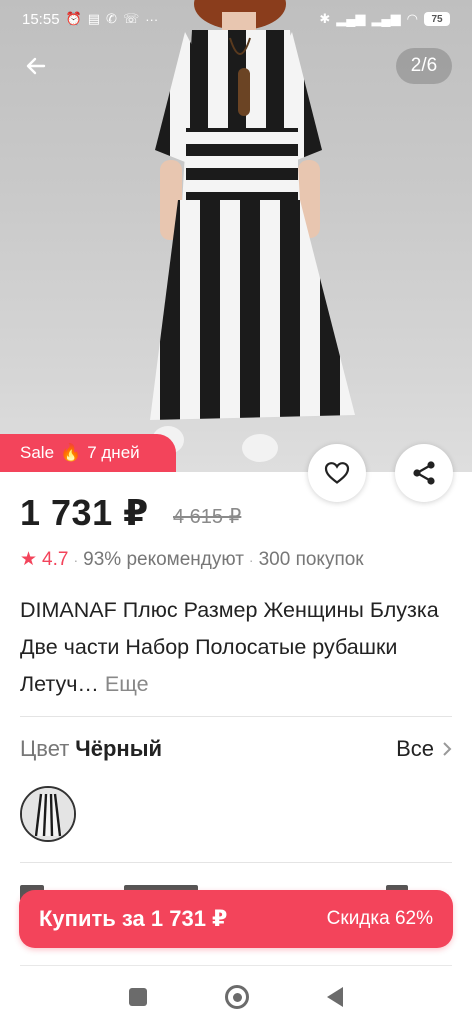  I want to click on share-icon, so click(424, 473).